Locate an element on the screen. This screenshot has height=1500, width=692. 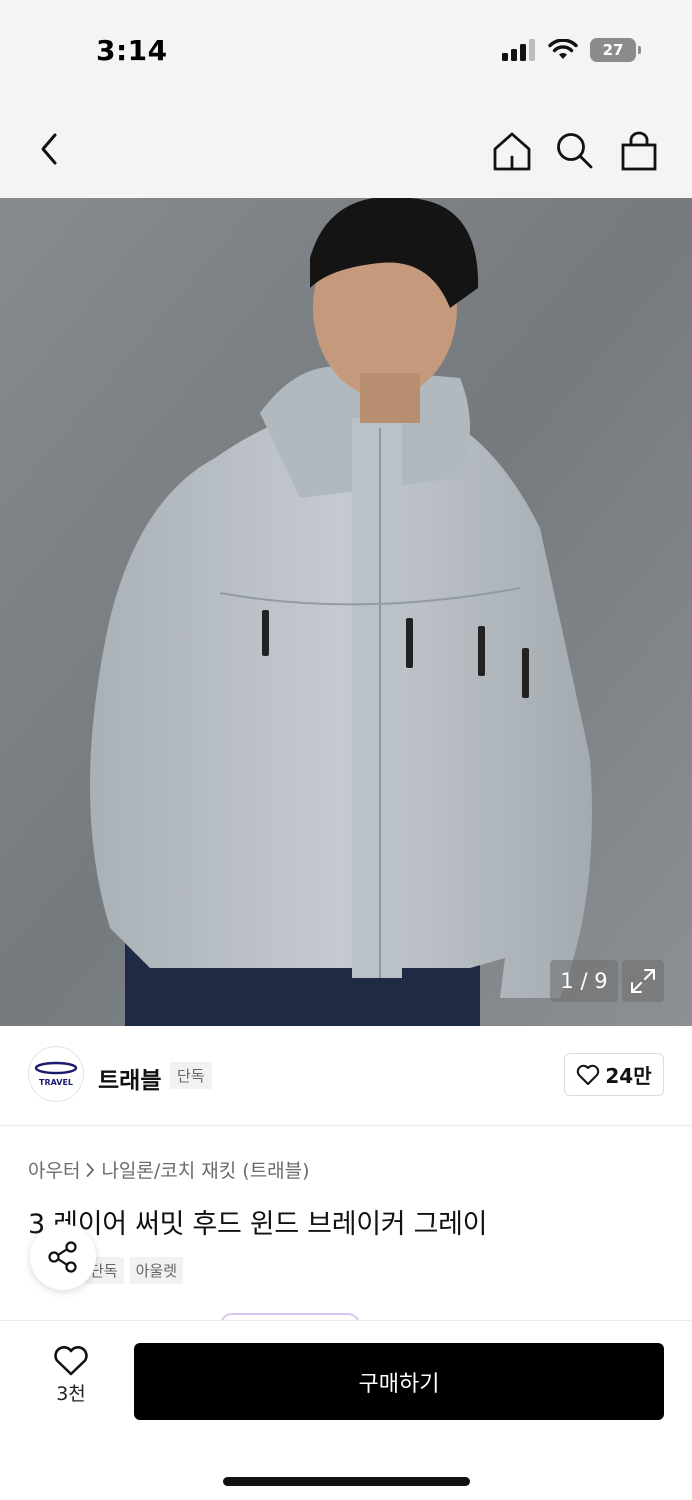
search-icon is located at coordinates (575, 151).